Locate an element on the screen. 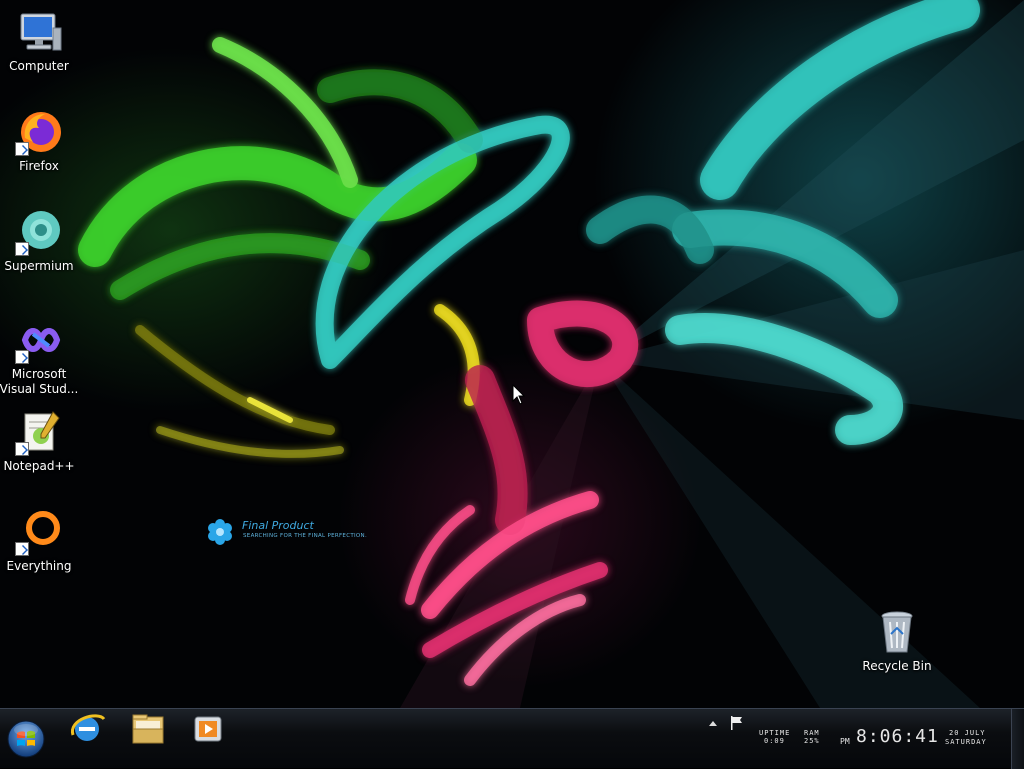  desktop-icon-label: Supermium is located at coordinates (39, 266).